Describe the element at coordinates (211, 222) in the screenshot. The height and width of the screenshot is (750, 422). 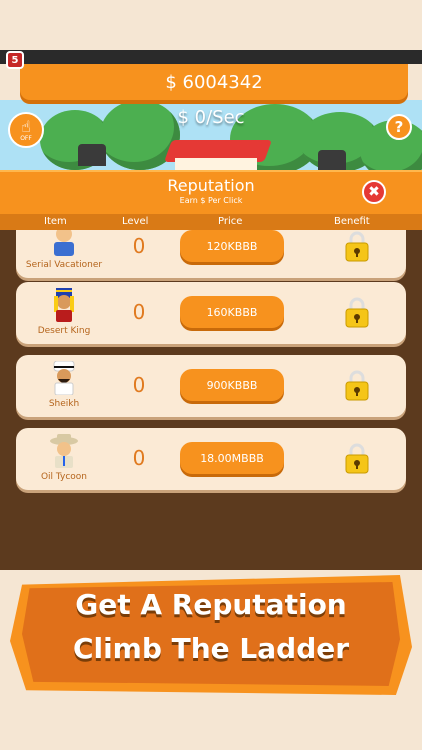
I see `column-headers: Item Level Price Benefit` at that location.